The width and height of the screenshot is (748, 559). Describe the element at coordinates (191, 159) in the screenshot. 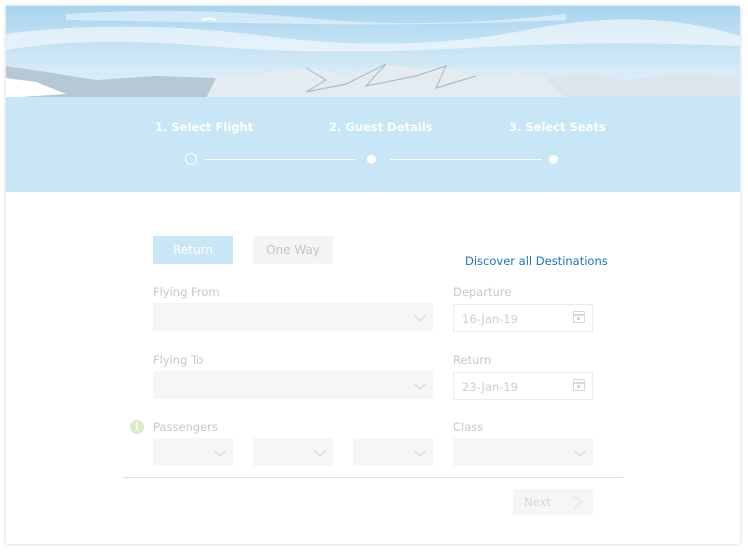

I see `step-1-marker` at that location.